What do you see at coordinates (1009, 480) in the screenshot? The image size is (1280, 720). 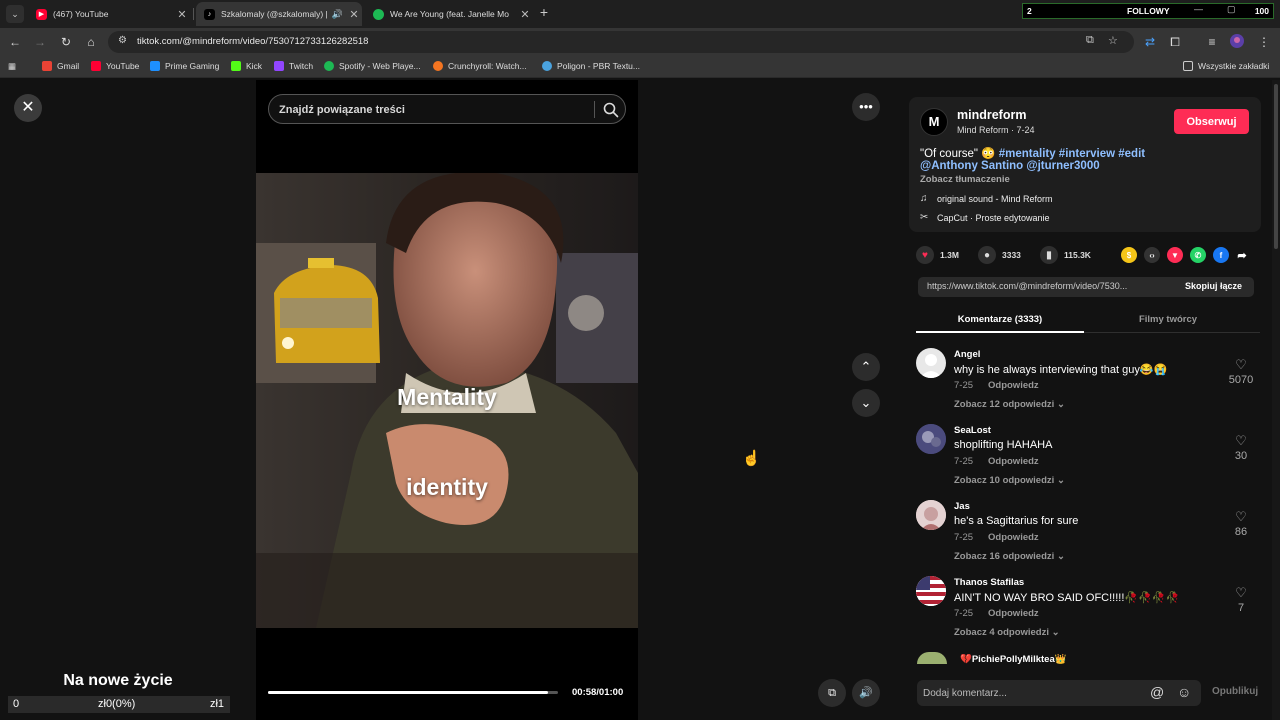 I see `view-replies-link: Zobacz 10 odpowiedzi ⌄` at bounding box center [1009, 480].